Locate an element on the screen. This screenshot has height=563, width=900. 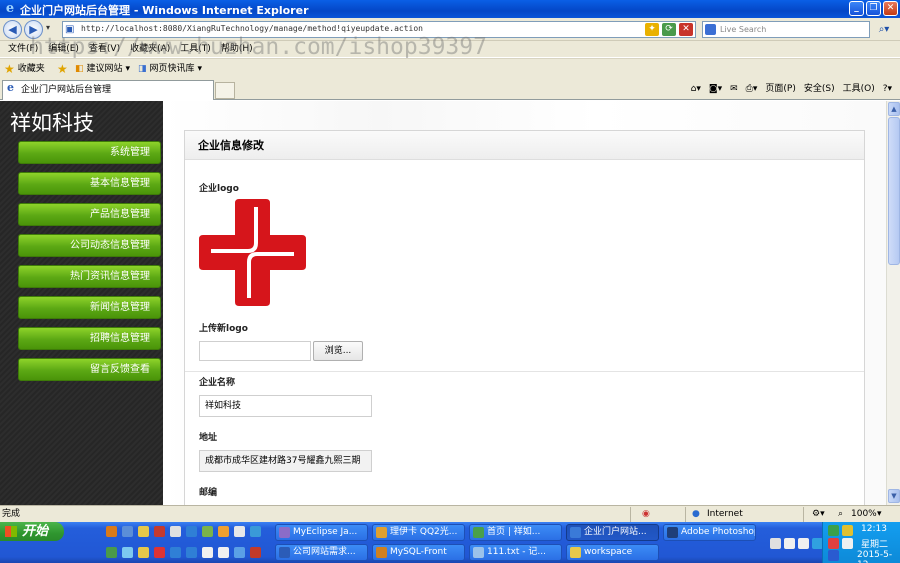
nav-news-info: 新闻信息管理 is located at coordinates (89, 307).